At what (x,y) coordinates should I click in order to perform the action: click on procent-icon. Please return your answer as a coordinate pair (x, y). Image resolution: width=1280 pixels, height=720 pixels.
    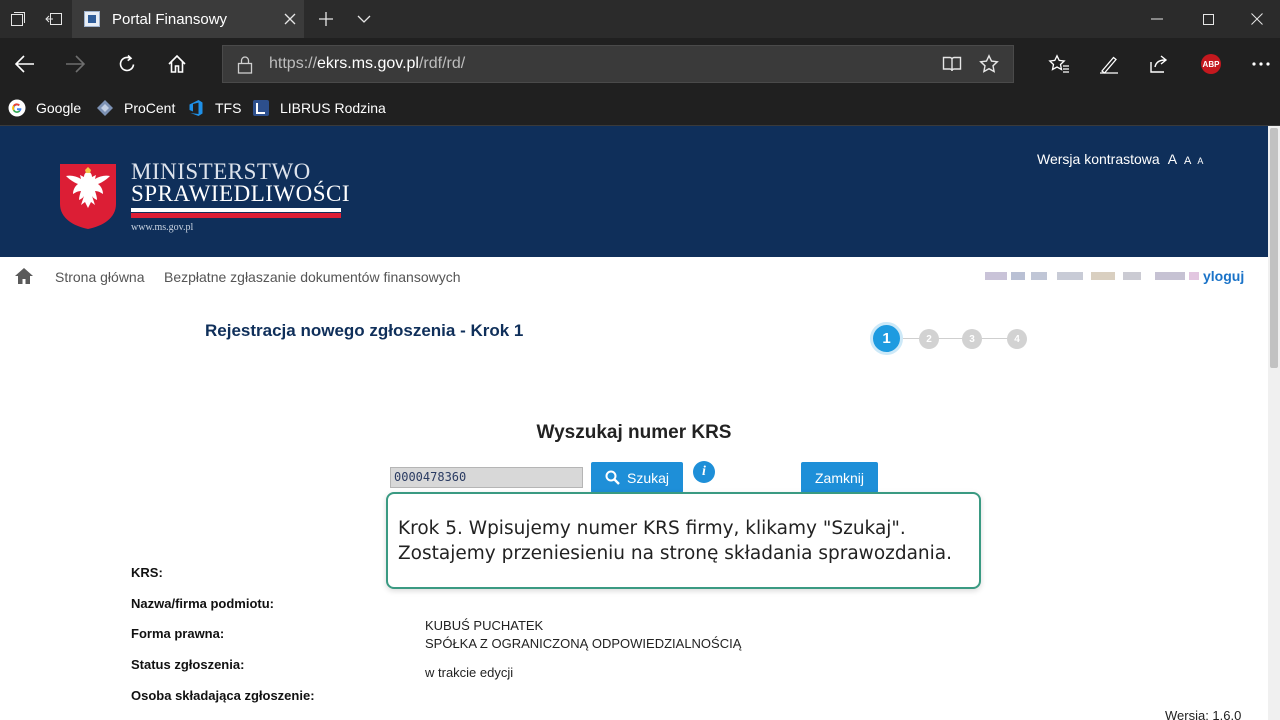
    Looking at the image, I should click on (105, 108).